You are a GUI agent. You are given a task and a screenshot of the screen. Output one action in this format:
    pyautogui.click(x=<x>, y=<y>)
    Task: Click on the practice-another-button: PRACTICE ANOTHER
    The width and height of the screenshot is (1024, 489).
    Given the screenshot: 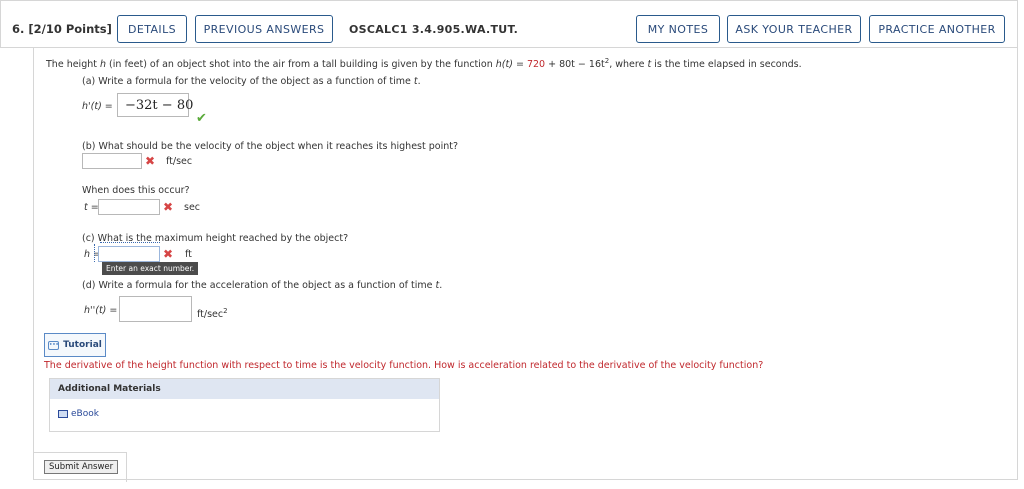 What is the action you would take?
    pyautogui.click(x=937, y=29)
    